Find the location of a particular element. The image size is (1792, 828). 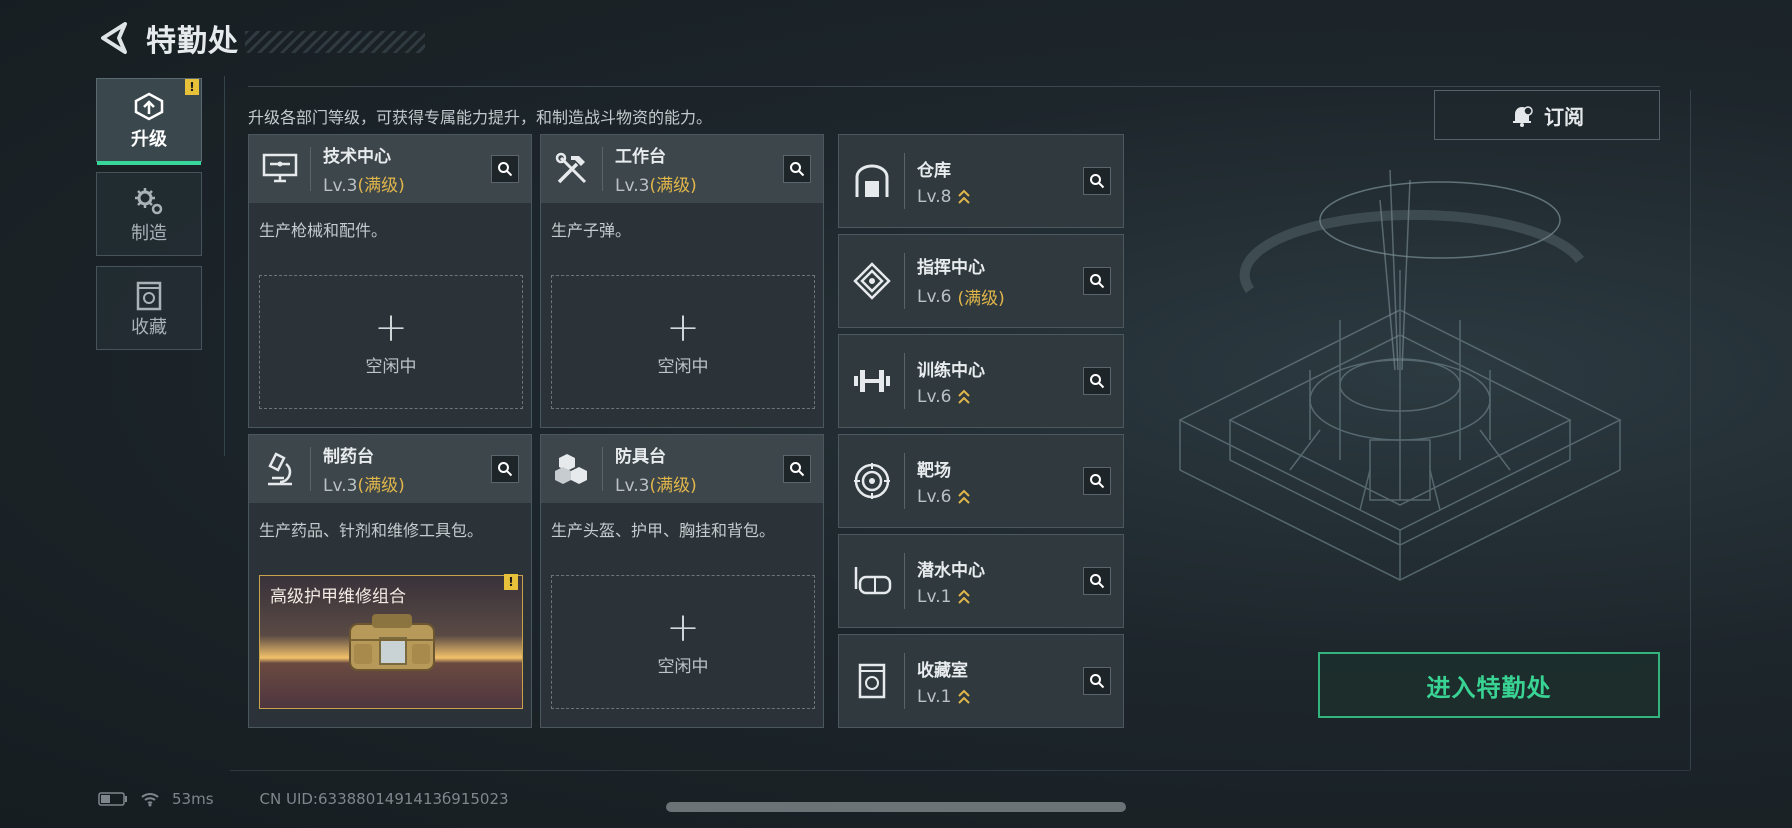

tab-upgrade: 升级 ! is located at coordinates (149, 121).